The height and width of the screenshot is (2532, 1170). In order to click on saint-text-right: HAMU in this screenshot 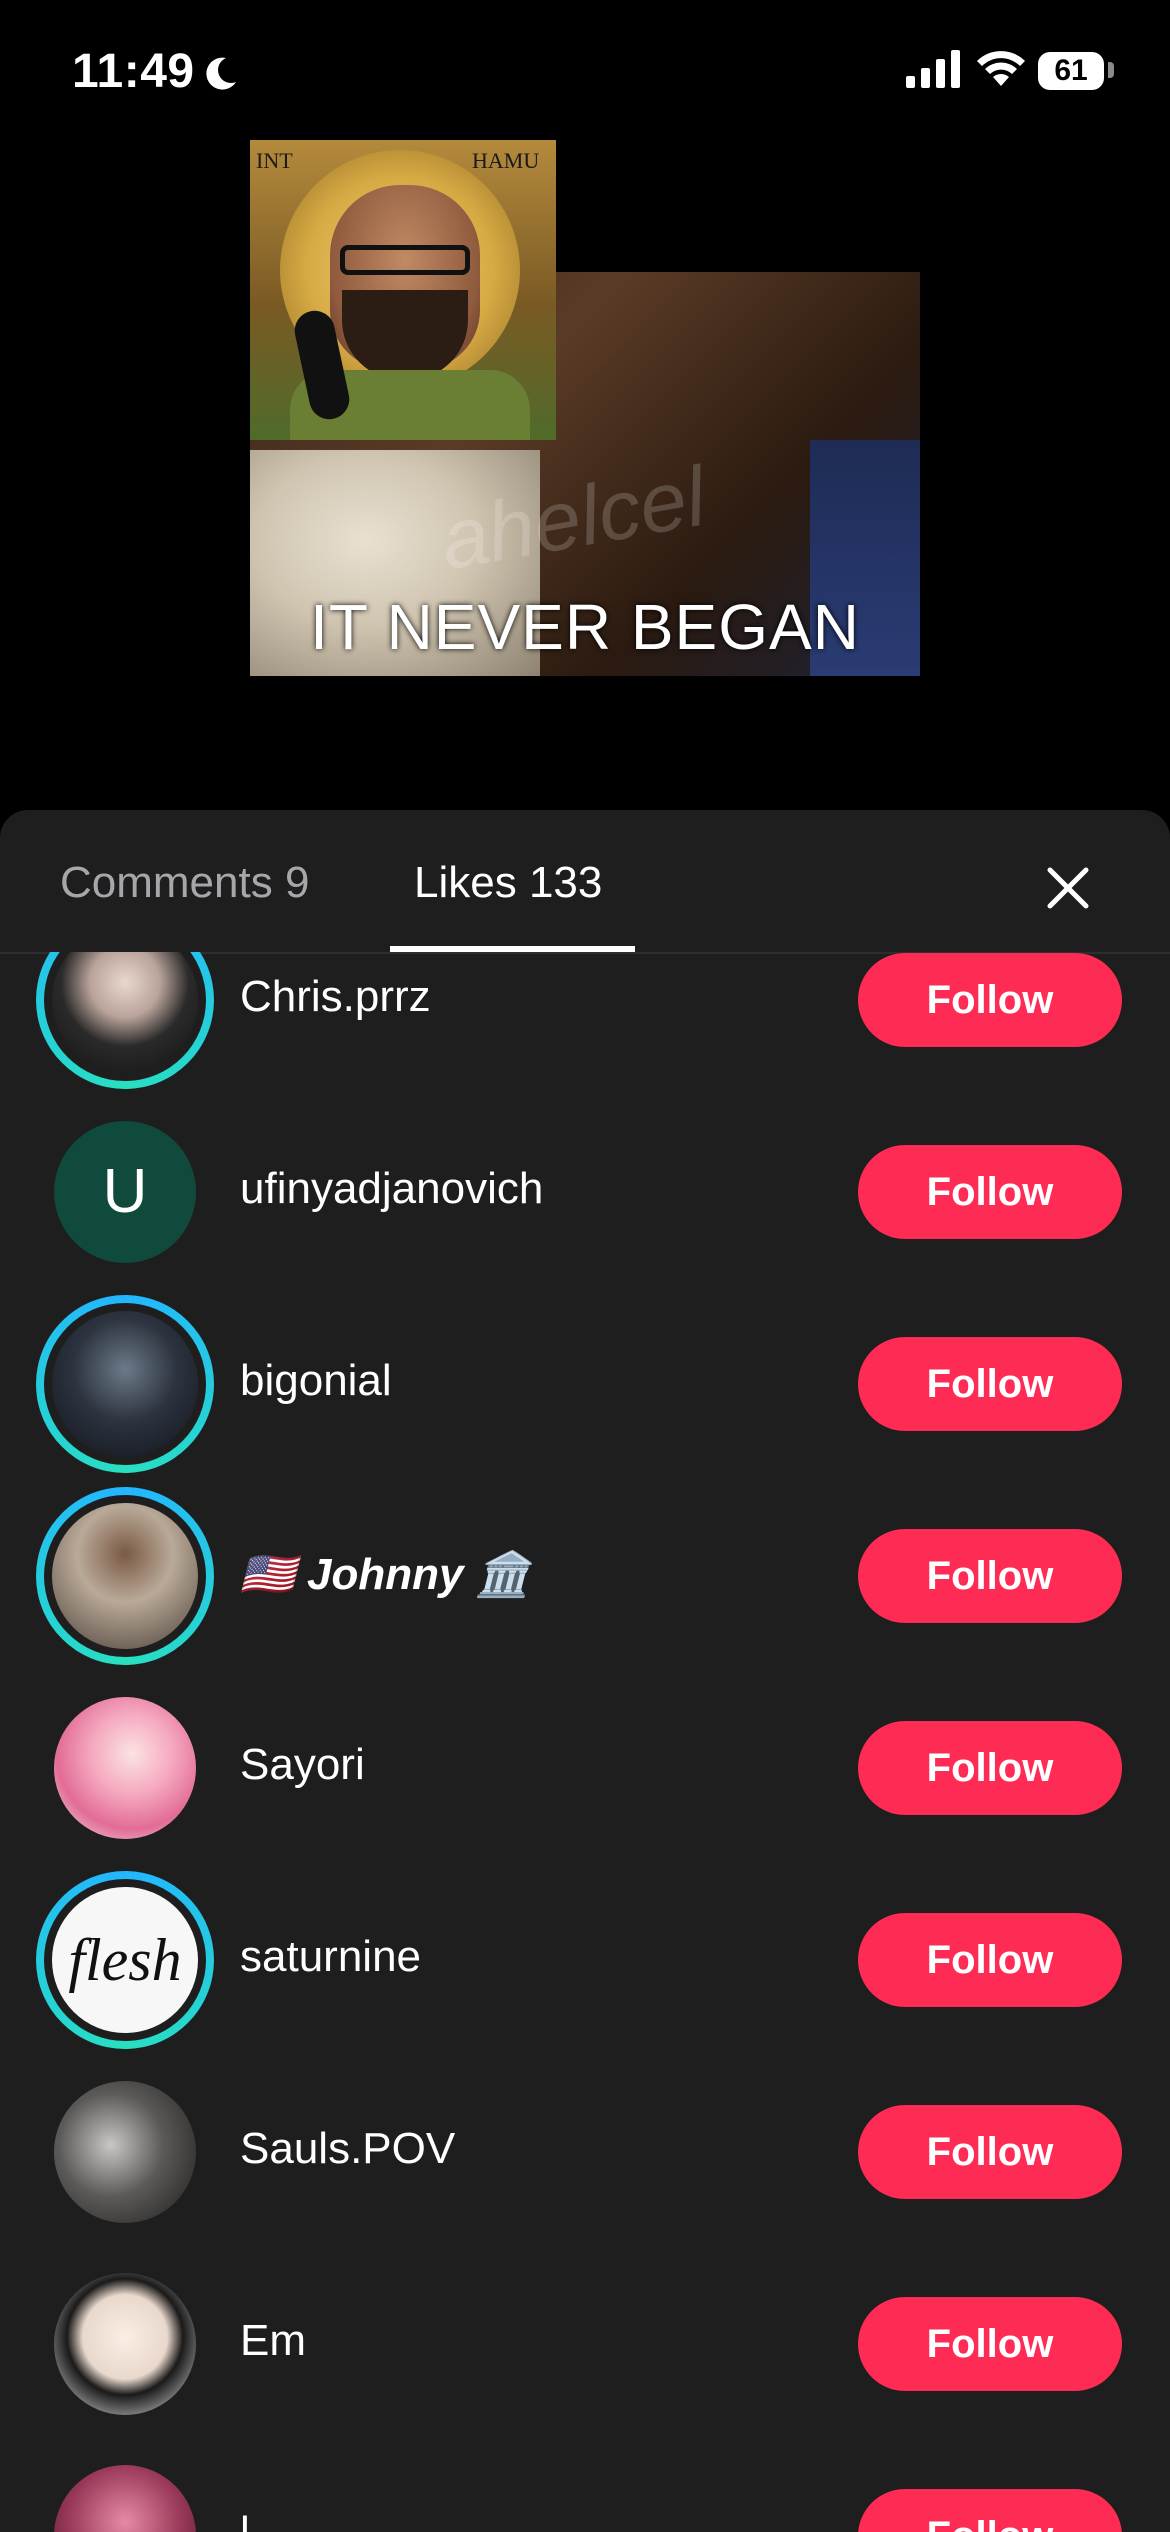, I will do `click(506, 160)`.